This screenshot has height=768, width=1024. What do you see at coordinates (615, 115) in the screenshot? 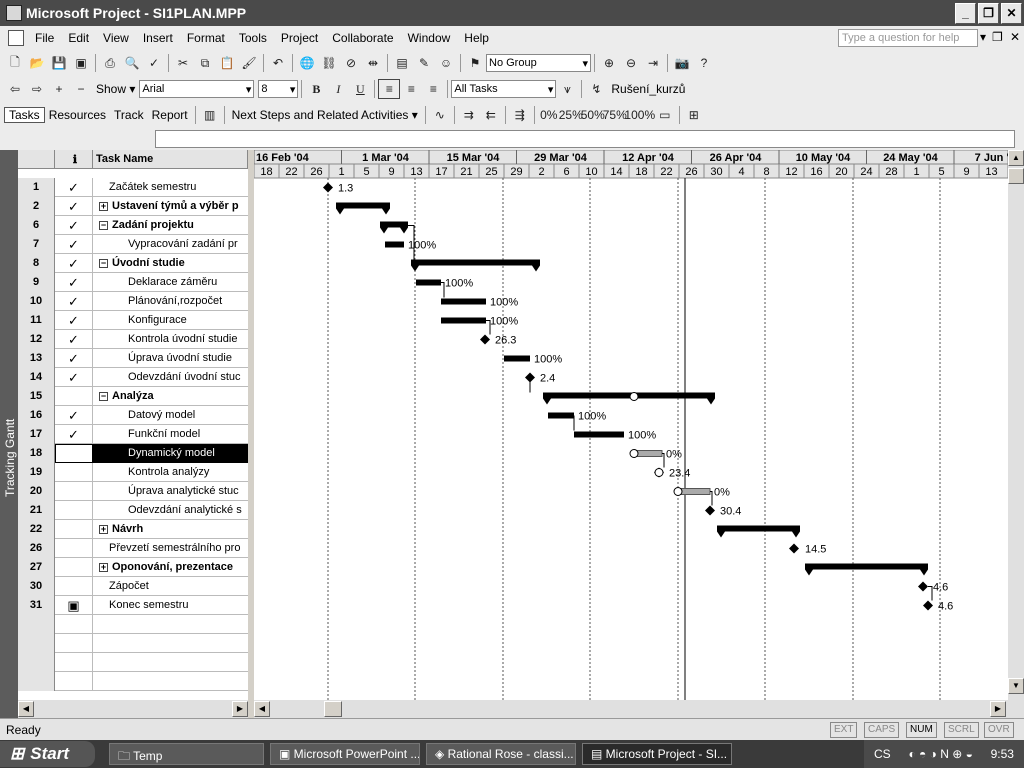
I see `pct-75-button: 75%` at bounding box center [615, 115].